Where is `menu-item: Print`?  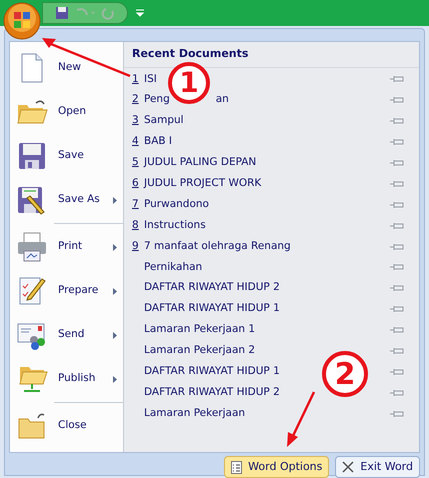
menu-item: Print is located at coordinates (66, 247).